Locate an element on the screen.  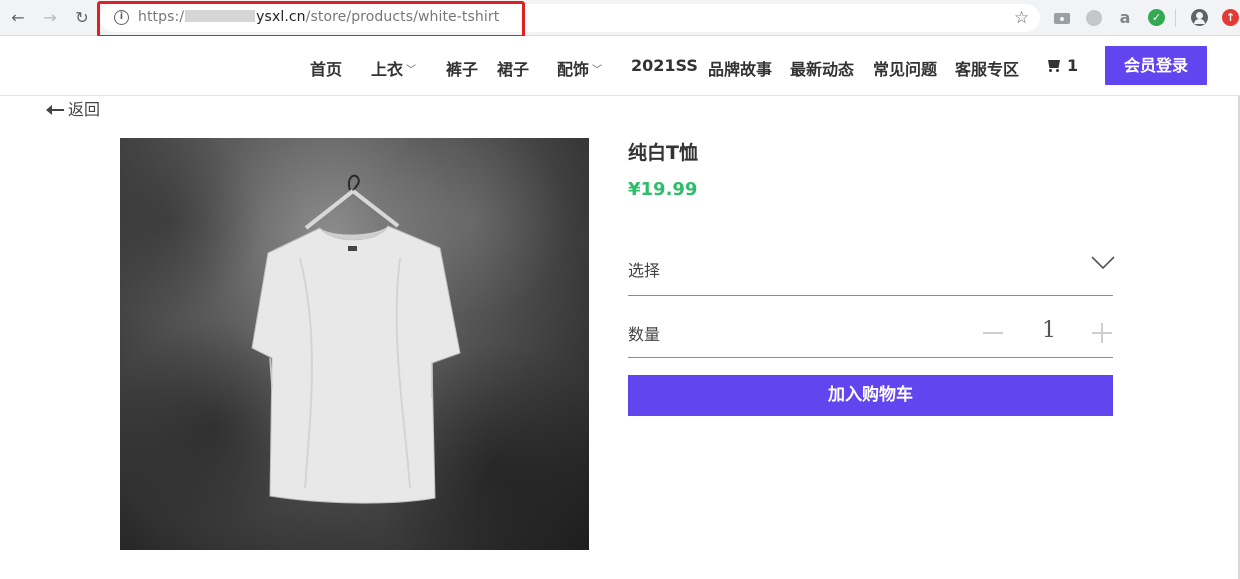
nav-home: 首页 is located at coordinates (326, 68).